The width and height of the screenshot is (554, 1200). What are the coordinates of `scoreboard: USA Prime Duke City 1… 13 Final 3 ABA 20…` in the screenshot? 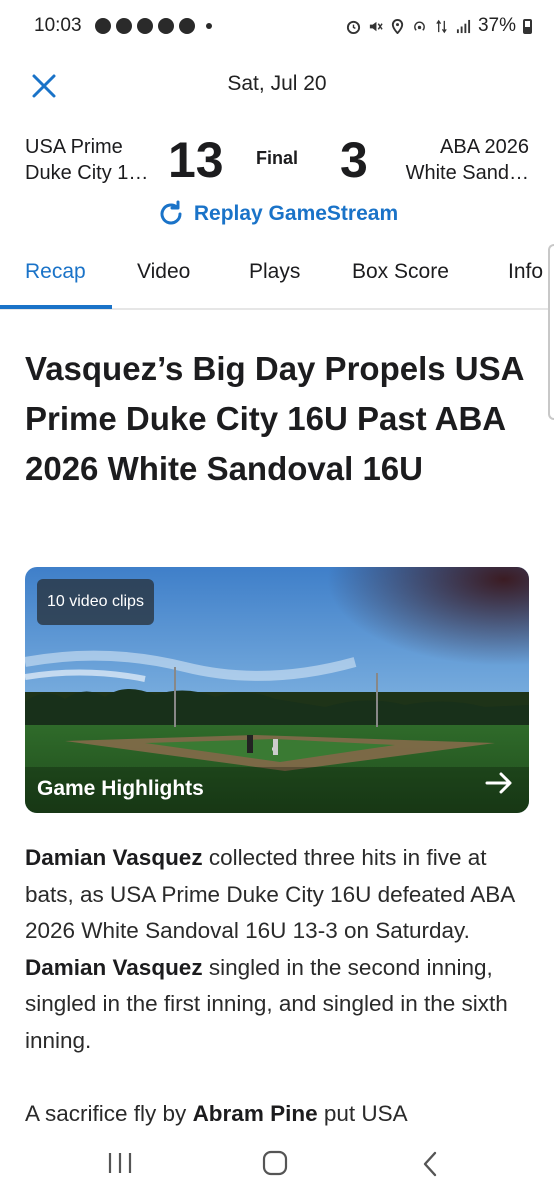 It's located at (277, 163).